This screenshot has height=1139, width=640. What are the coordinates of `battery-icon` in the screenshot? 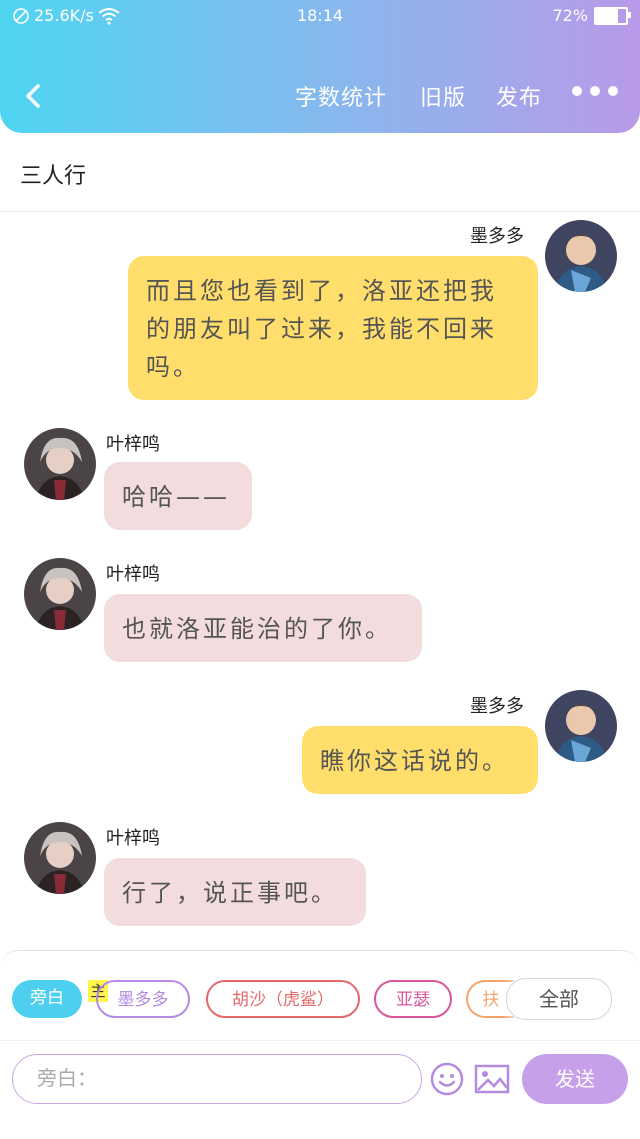 It's located at (612, 15).